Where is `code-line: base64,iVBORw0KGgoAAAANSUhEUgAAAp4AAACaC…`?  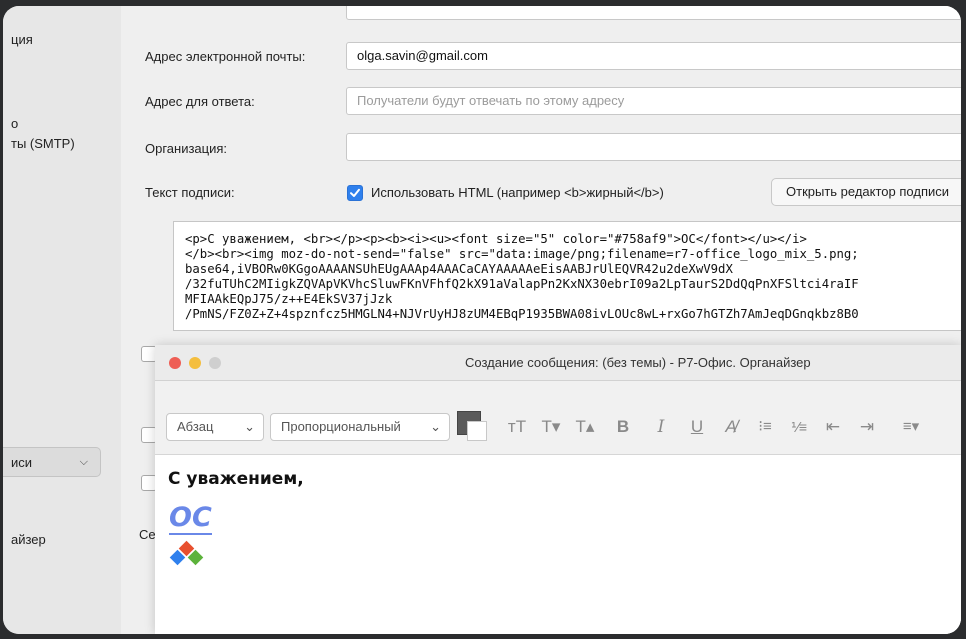
code-line: base64,iVBORw0KGgoAAAANSUhEUgAAAp4AAACaC… is located at coordinates (459, 269).